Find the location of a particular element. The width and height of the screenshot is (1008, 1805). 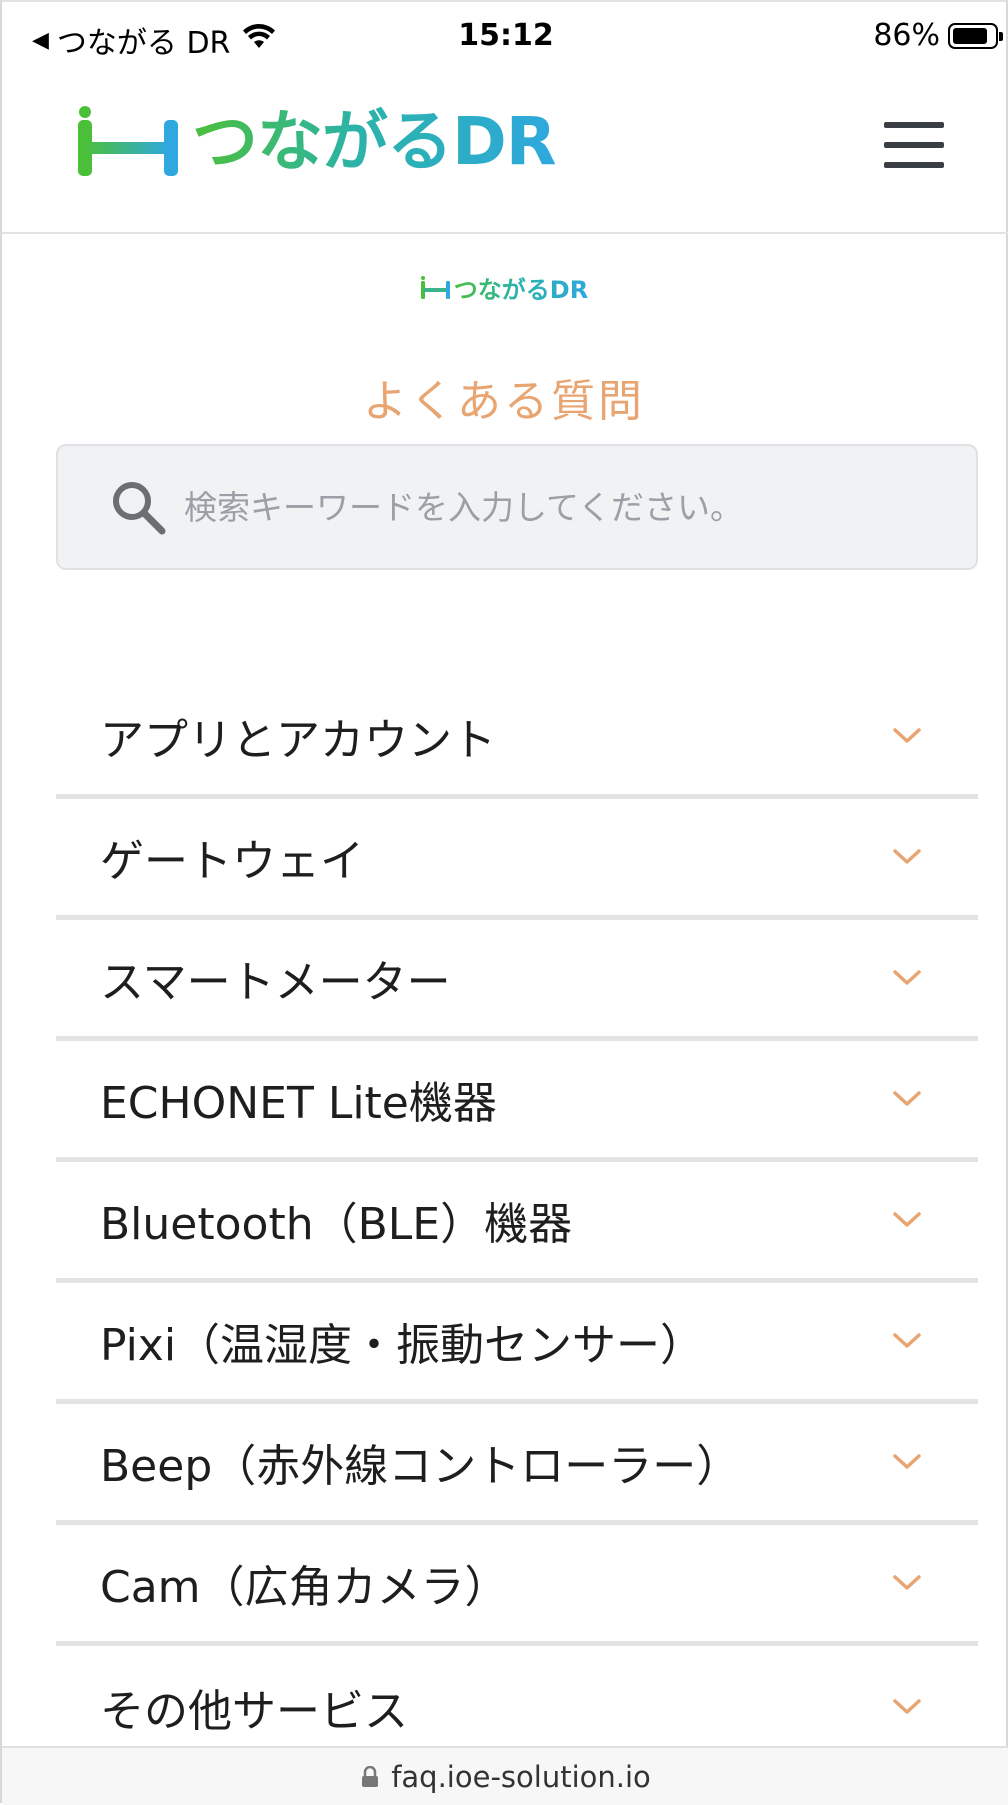

search-icon is located at coordinates (139, 508).